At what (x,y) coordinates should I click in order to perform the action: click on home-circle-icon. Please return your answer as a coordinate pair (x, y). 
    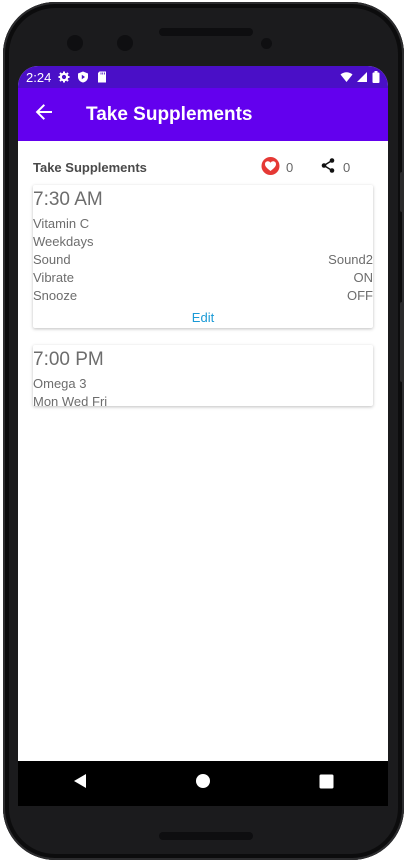
    Looking at the image, I should click on (203, 783).